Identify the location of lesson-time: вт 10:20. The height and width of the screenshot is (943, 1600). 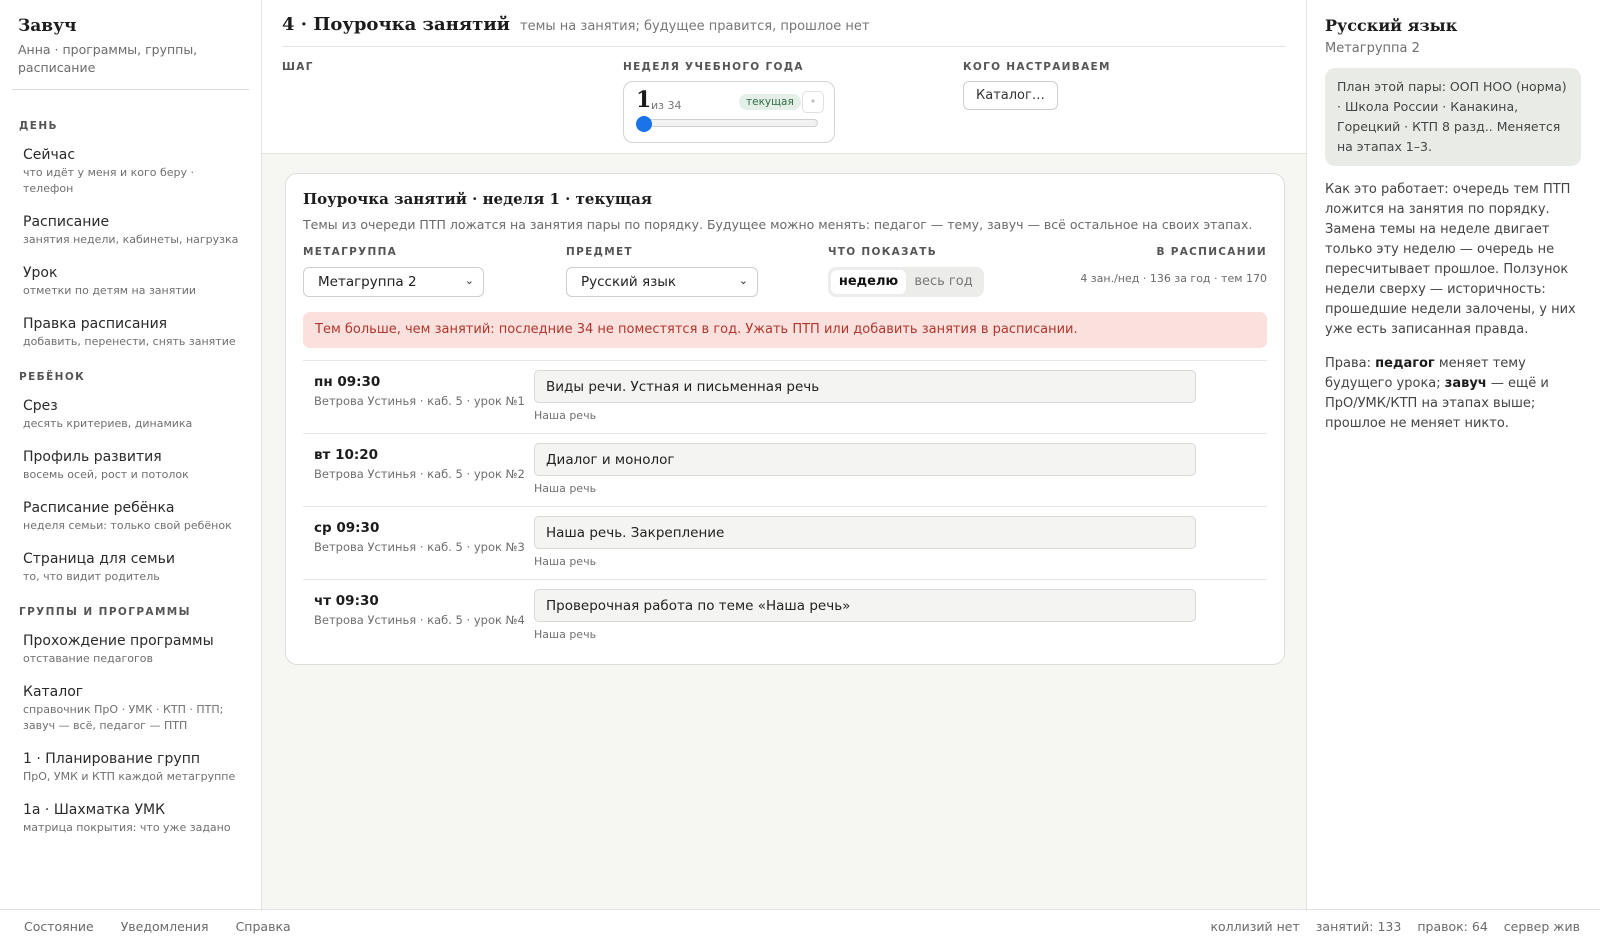
(346, 455).